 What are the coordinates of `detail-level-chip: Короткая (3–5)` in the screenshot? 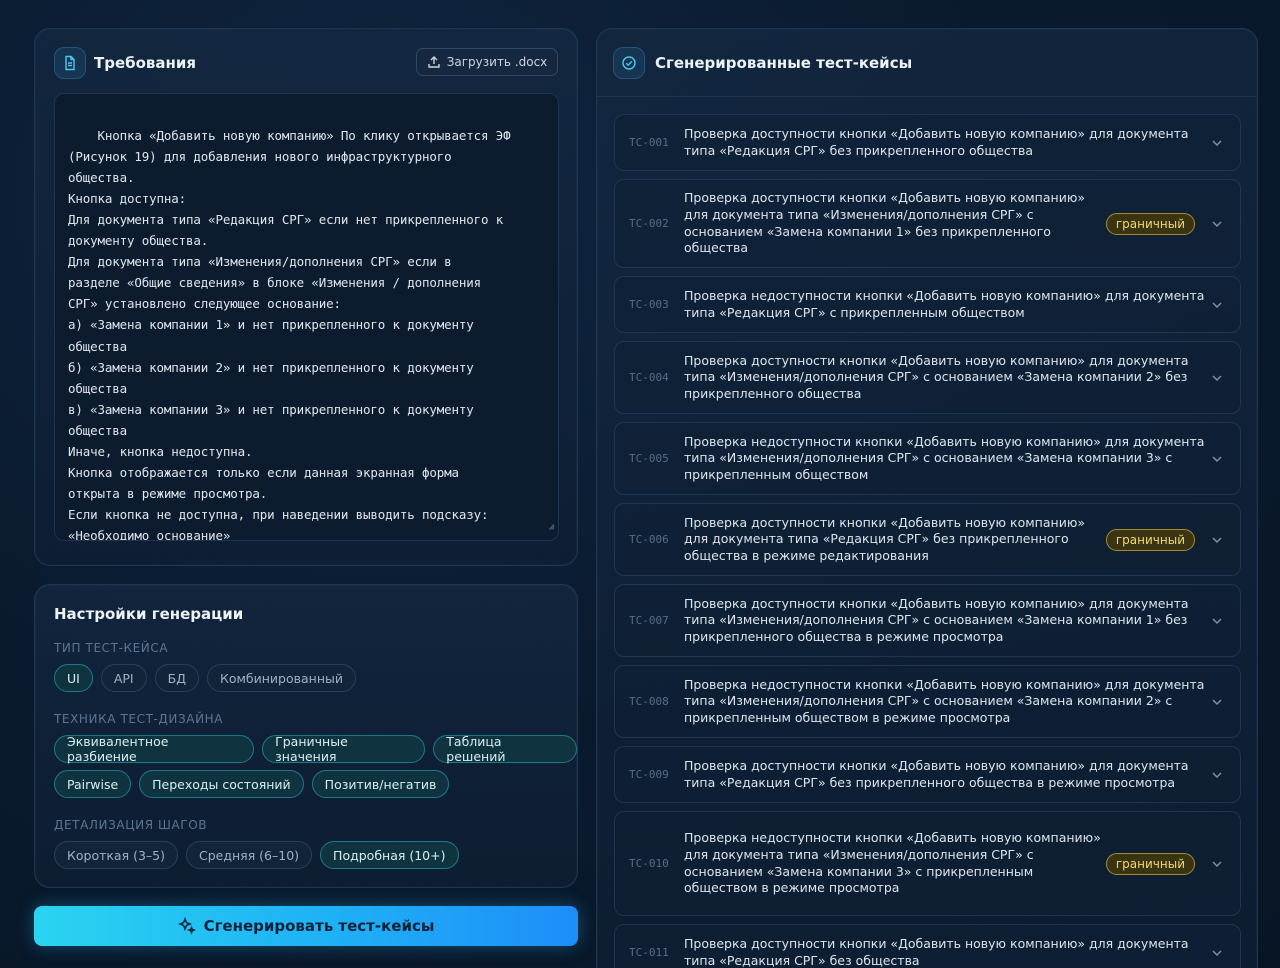 It's located at (116, 855).